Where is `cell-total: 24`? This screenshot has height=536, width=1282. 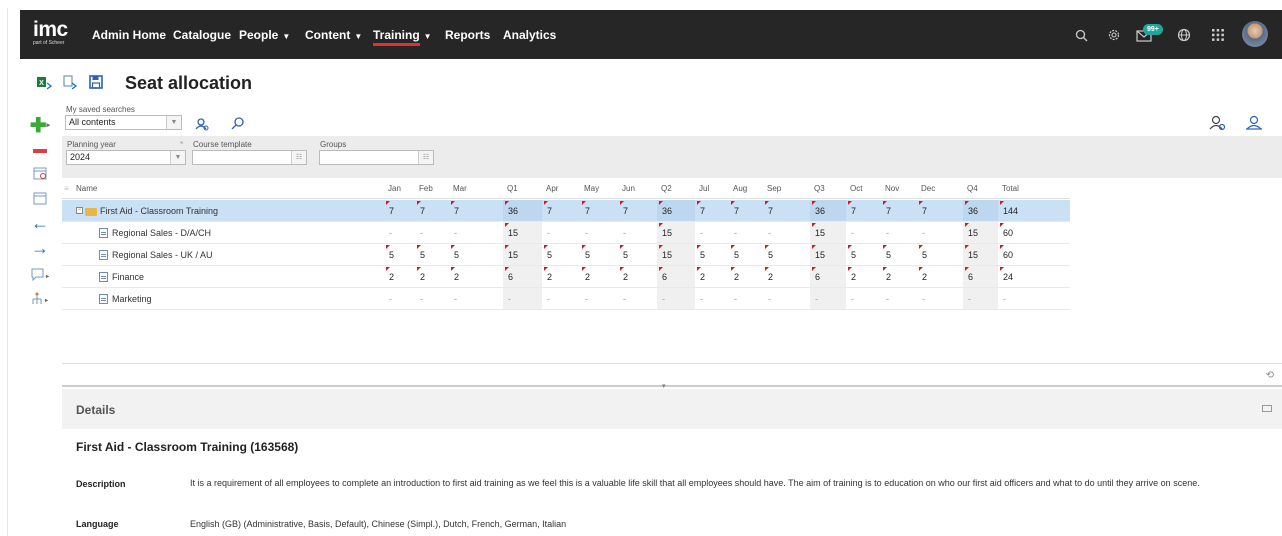
cell-total: 24 is located at coordinates (1008, 276).